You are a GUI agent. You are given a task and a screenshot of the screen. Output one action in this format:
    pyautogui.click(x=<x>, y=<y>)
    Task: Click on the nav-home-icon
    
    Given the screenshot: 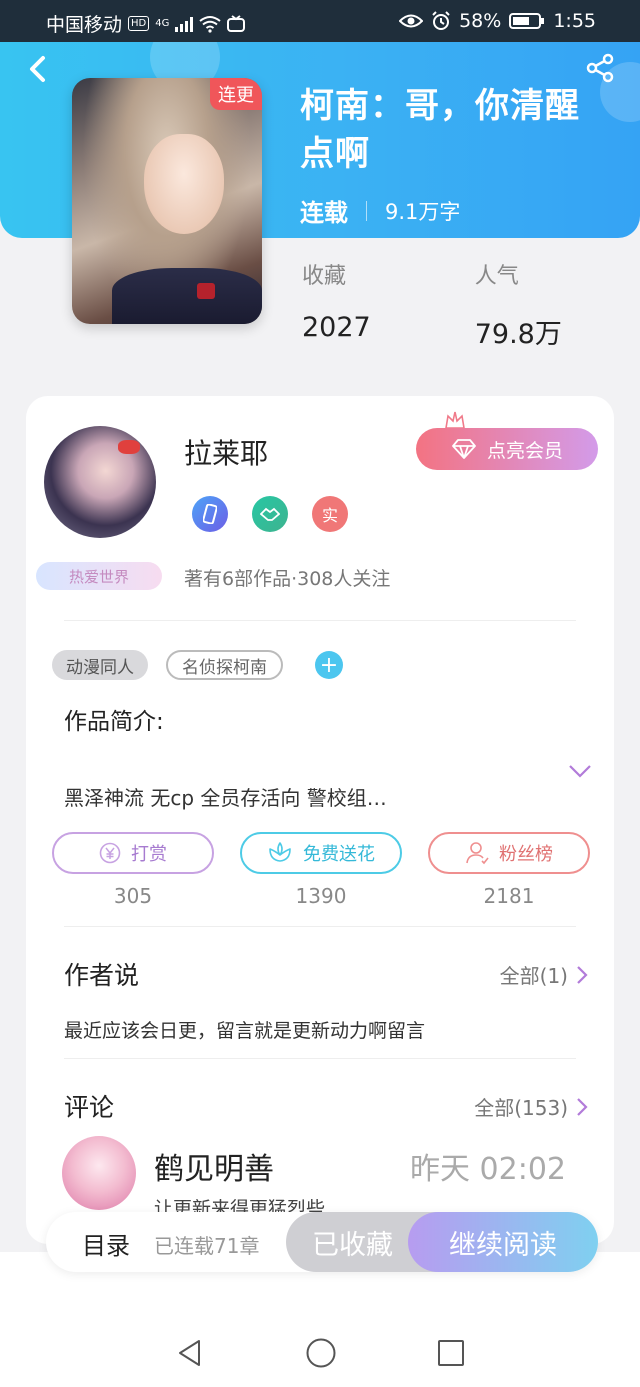 What is the action you would take?
    pyautogui.click(x=321, y=1353)
    